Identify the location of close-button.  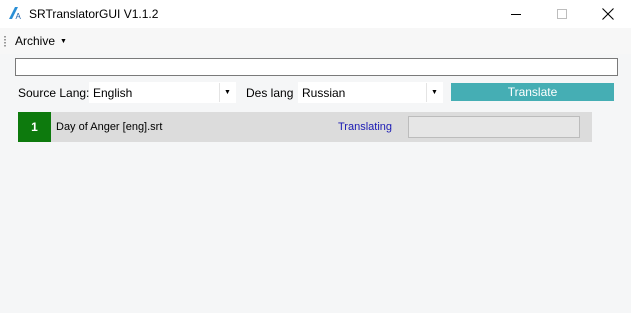
(608, 14).